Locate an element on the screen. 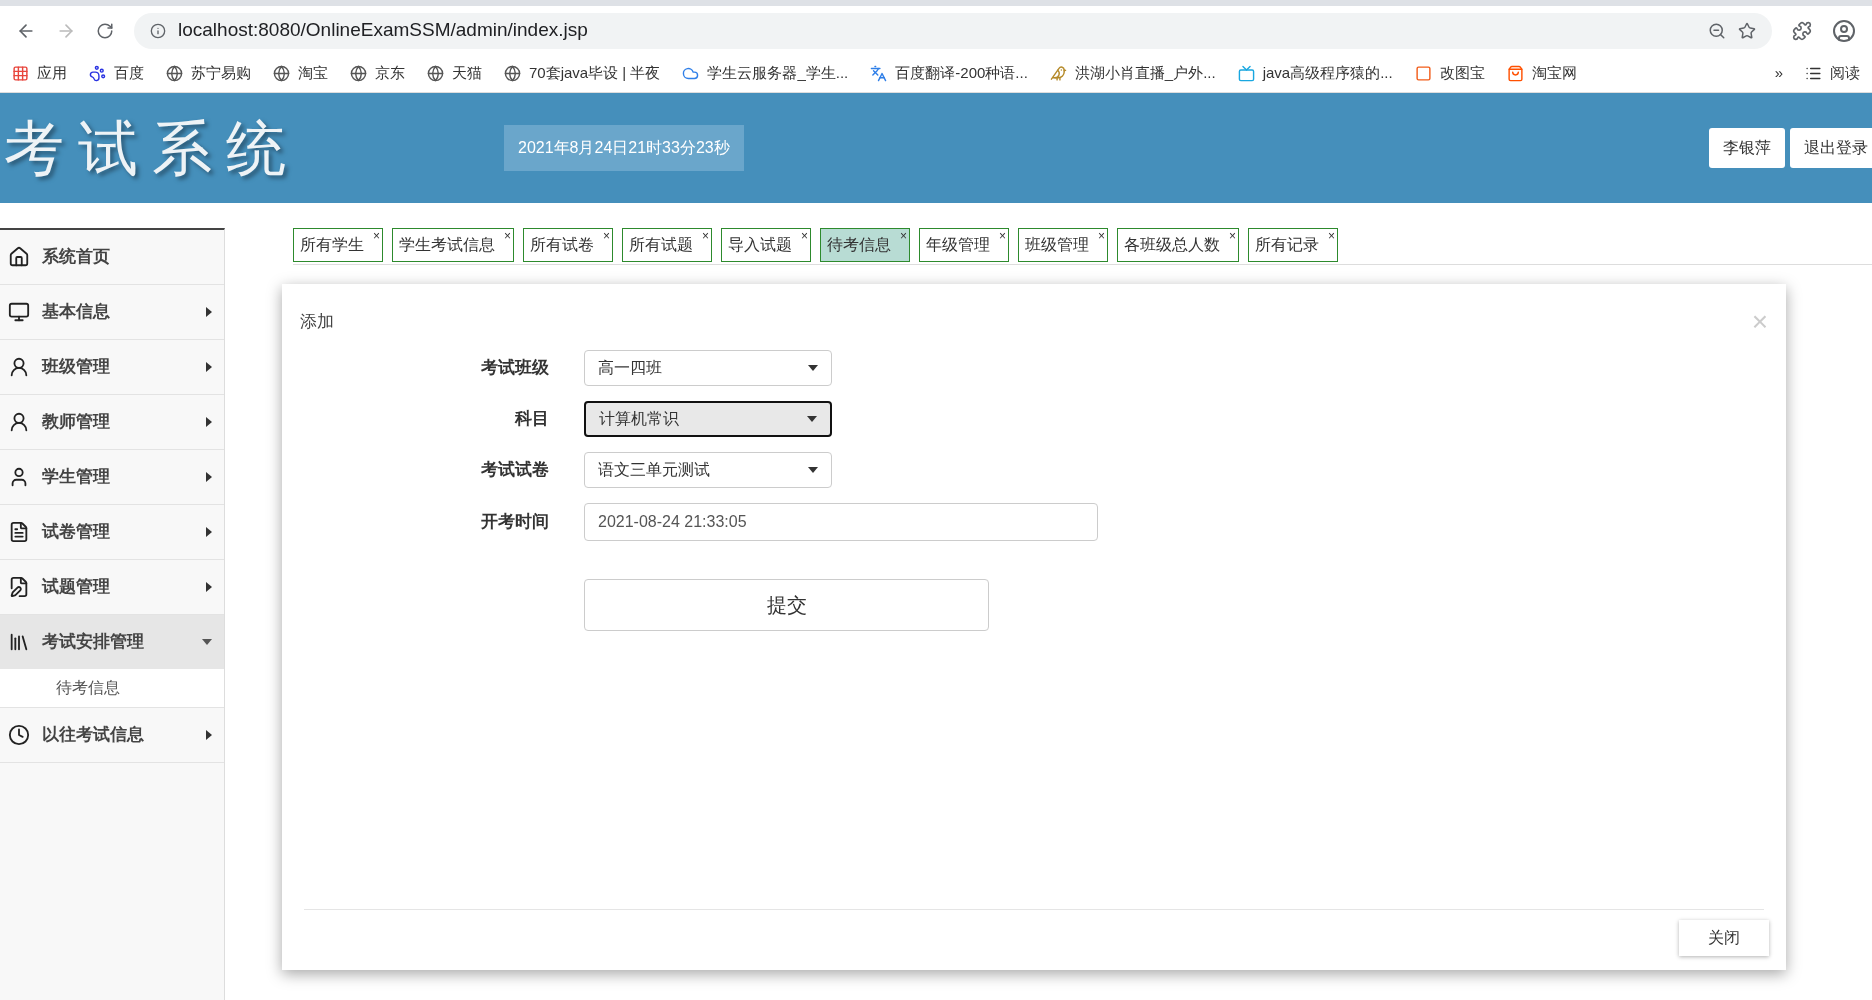  sidebar-item: 考试安排管理 is located at coordinates (112, 642).